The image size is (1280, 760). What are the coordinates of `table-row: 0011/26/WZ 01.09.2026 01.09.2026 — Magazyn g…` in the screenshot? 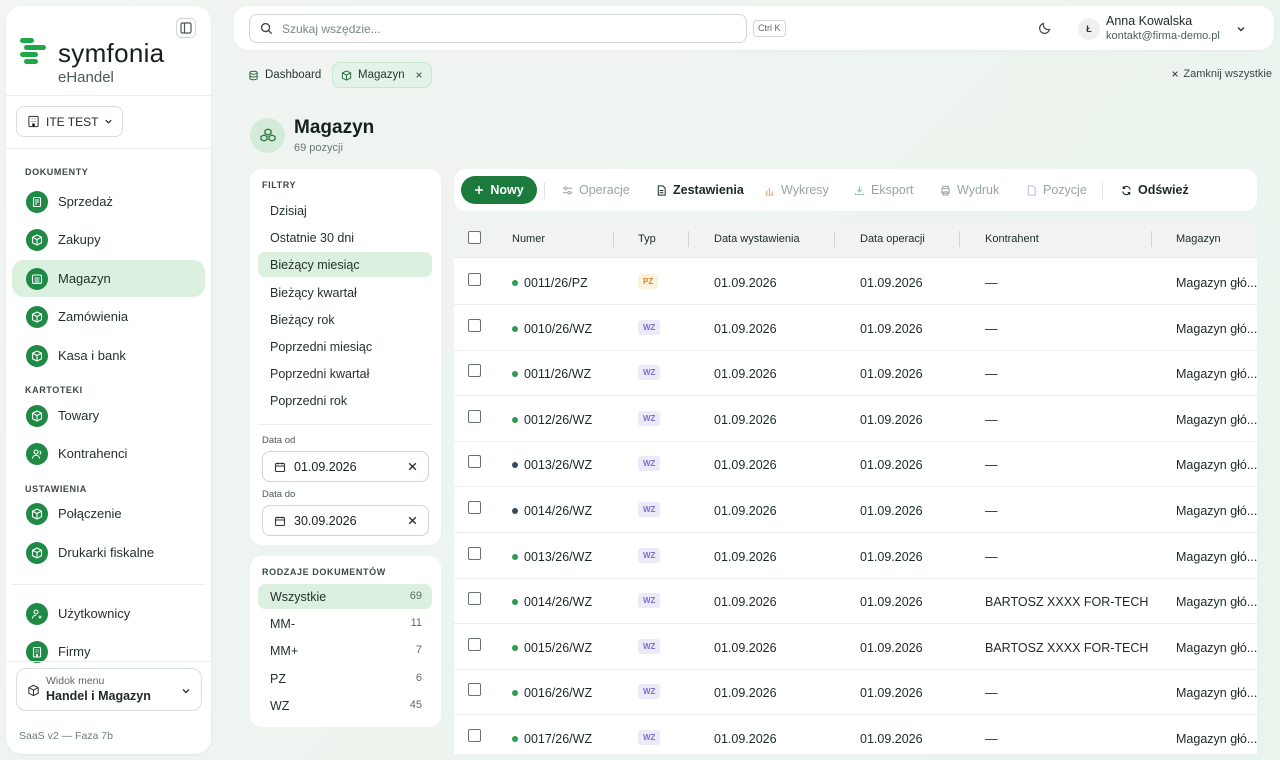 It's located at (855, 373).